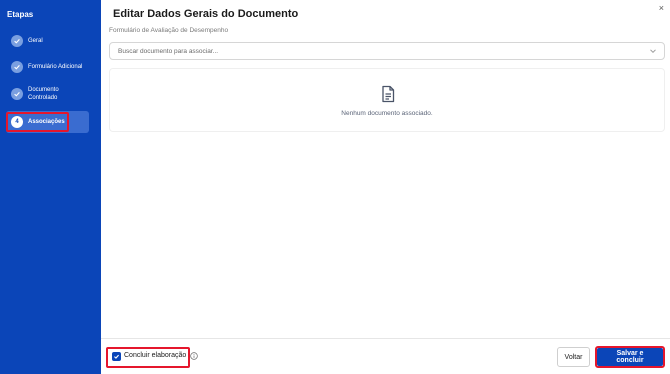  What do you see at coordinates (35, 41) in the screenshot?
I see `step-label: Geral` at bounding box center [35, 41].